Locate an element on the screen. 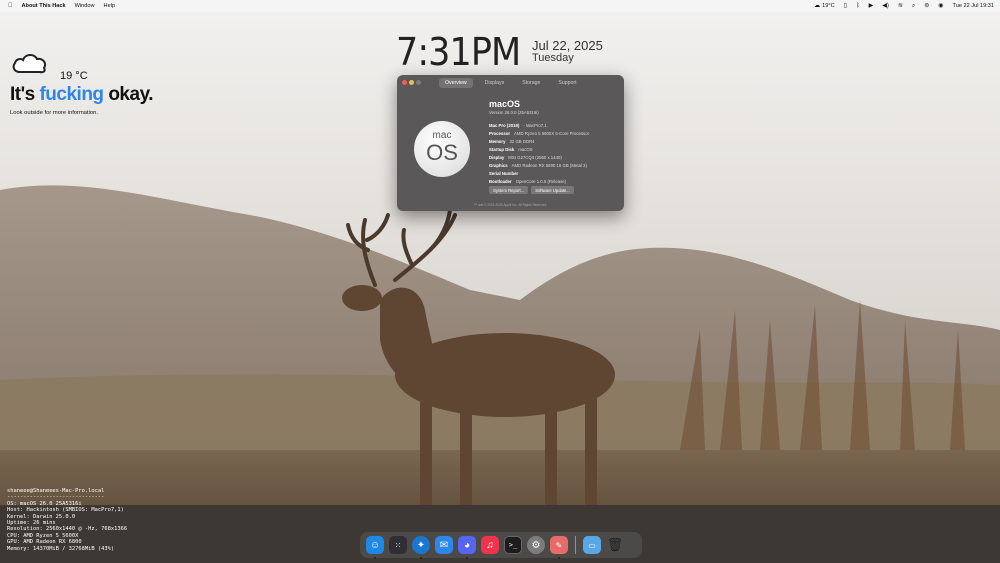 The width and height of the screenshot is (1000, 563). clock-time: 7:31PM is located at coordinates (458, 52).